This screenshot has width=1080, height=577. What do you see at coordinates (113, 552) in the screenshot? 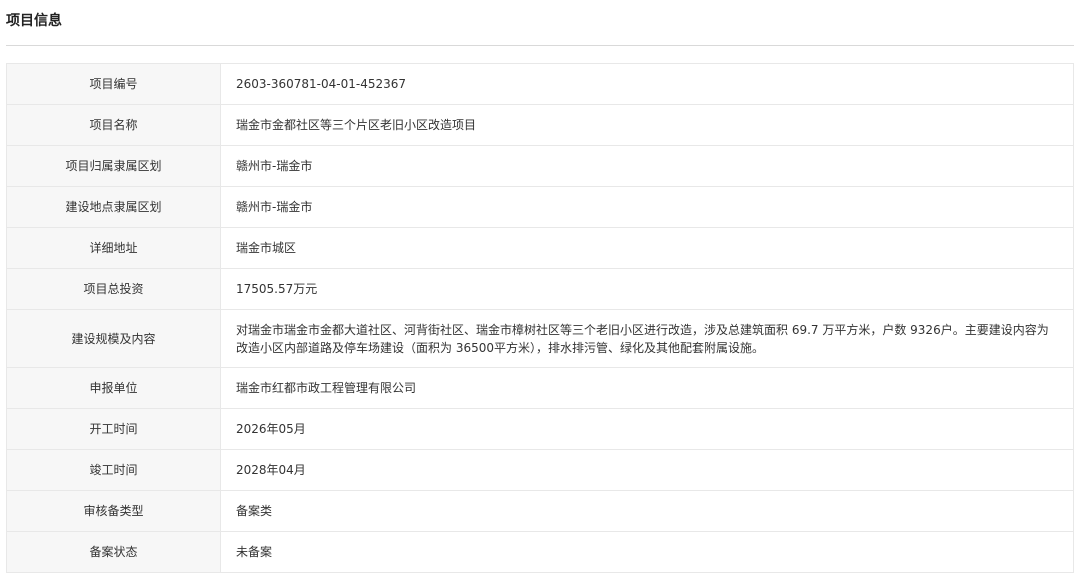
I see `row-label: 备案状态` at bounding box center [113, 552].